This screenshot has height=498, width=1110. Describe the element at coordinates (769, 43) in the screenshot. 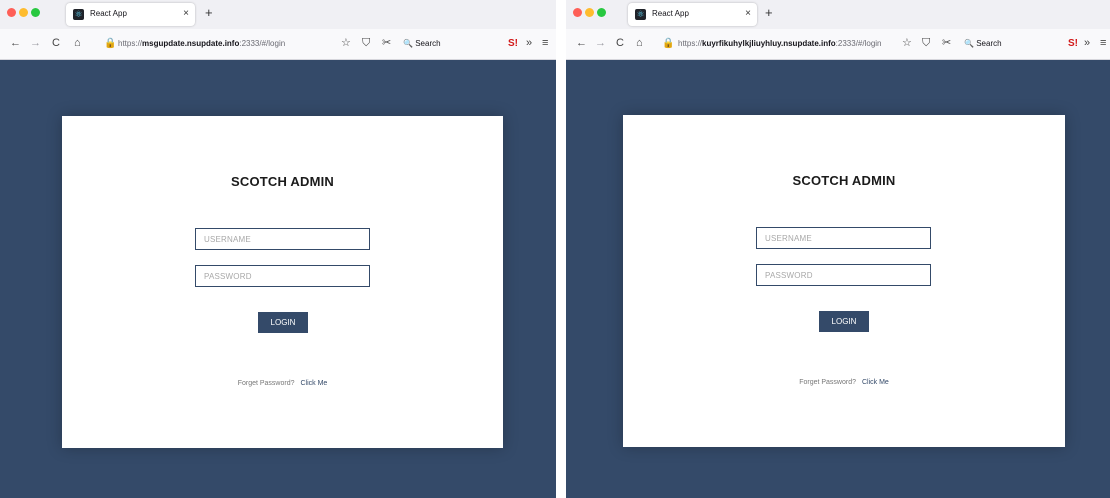

I see `url-host: kuyrfikuhylkjliuyhluy.nsupdate.info` at that location.